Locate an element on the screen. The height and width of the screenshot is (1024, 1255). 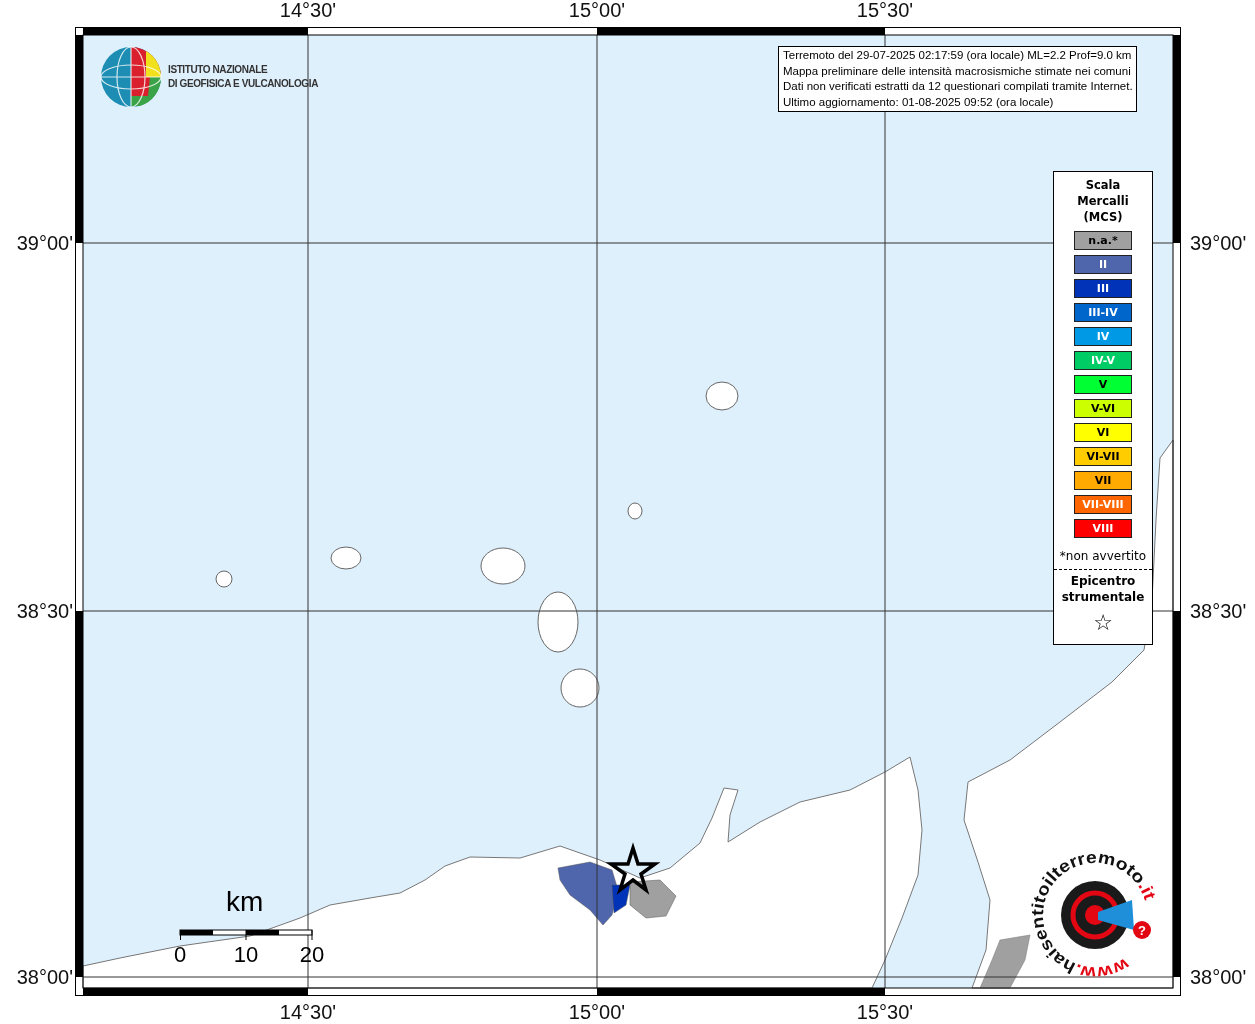
intensity-swatch: IV is located at coordinates (1103, 336).